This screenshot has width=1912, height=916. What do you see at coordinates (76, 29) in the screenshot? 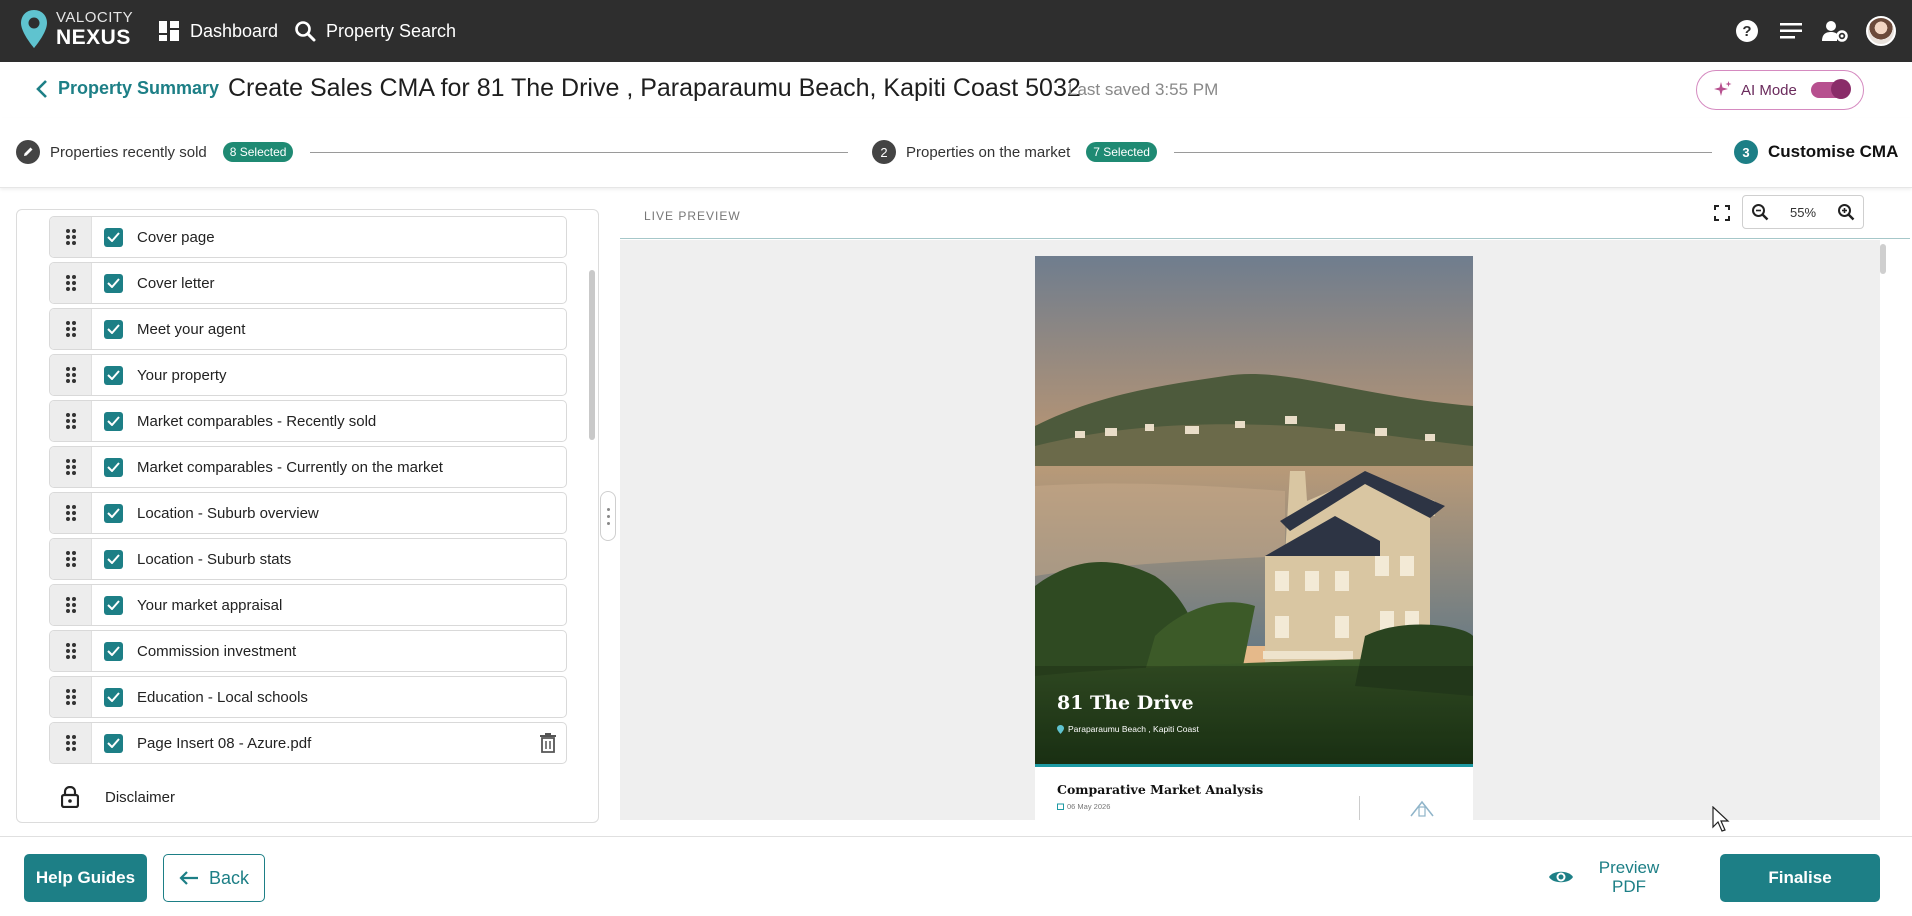
I see `valocity-nexus-logo: VALOCITY NEXUS` at bounding box center [76, 29].